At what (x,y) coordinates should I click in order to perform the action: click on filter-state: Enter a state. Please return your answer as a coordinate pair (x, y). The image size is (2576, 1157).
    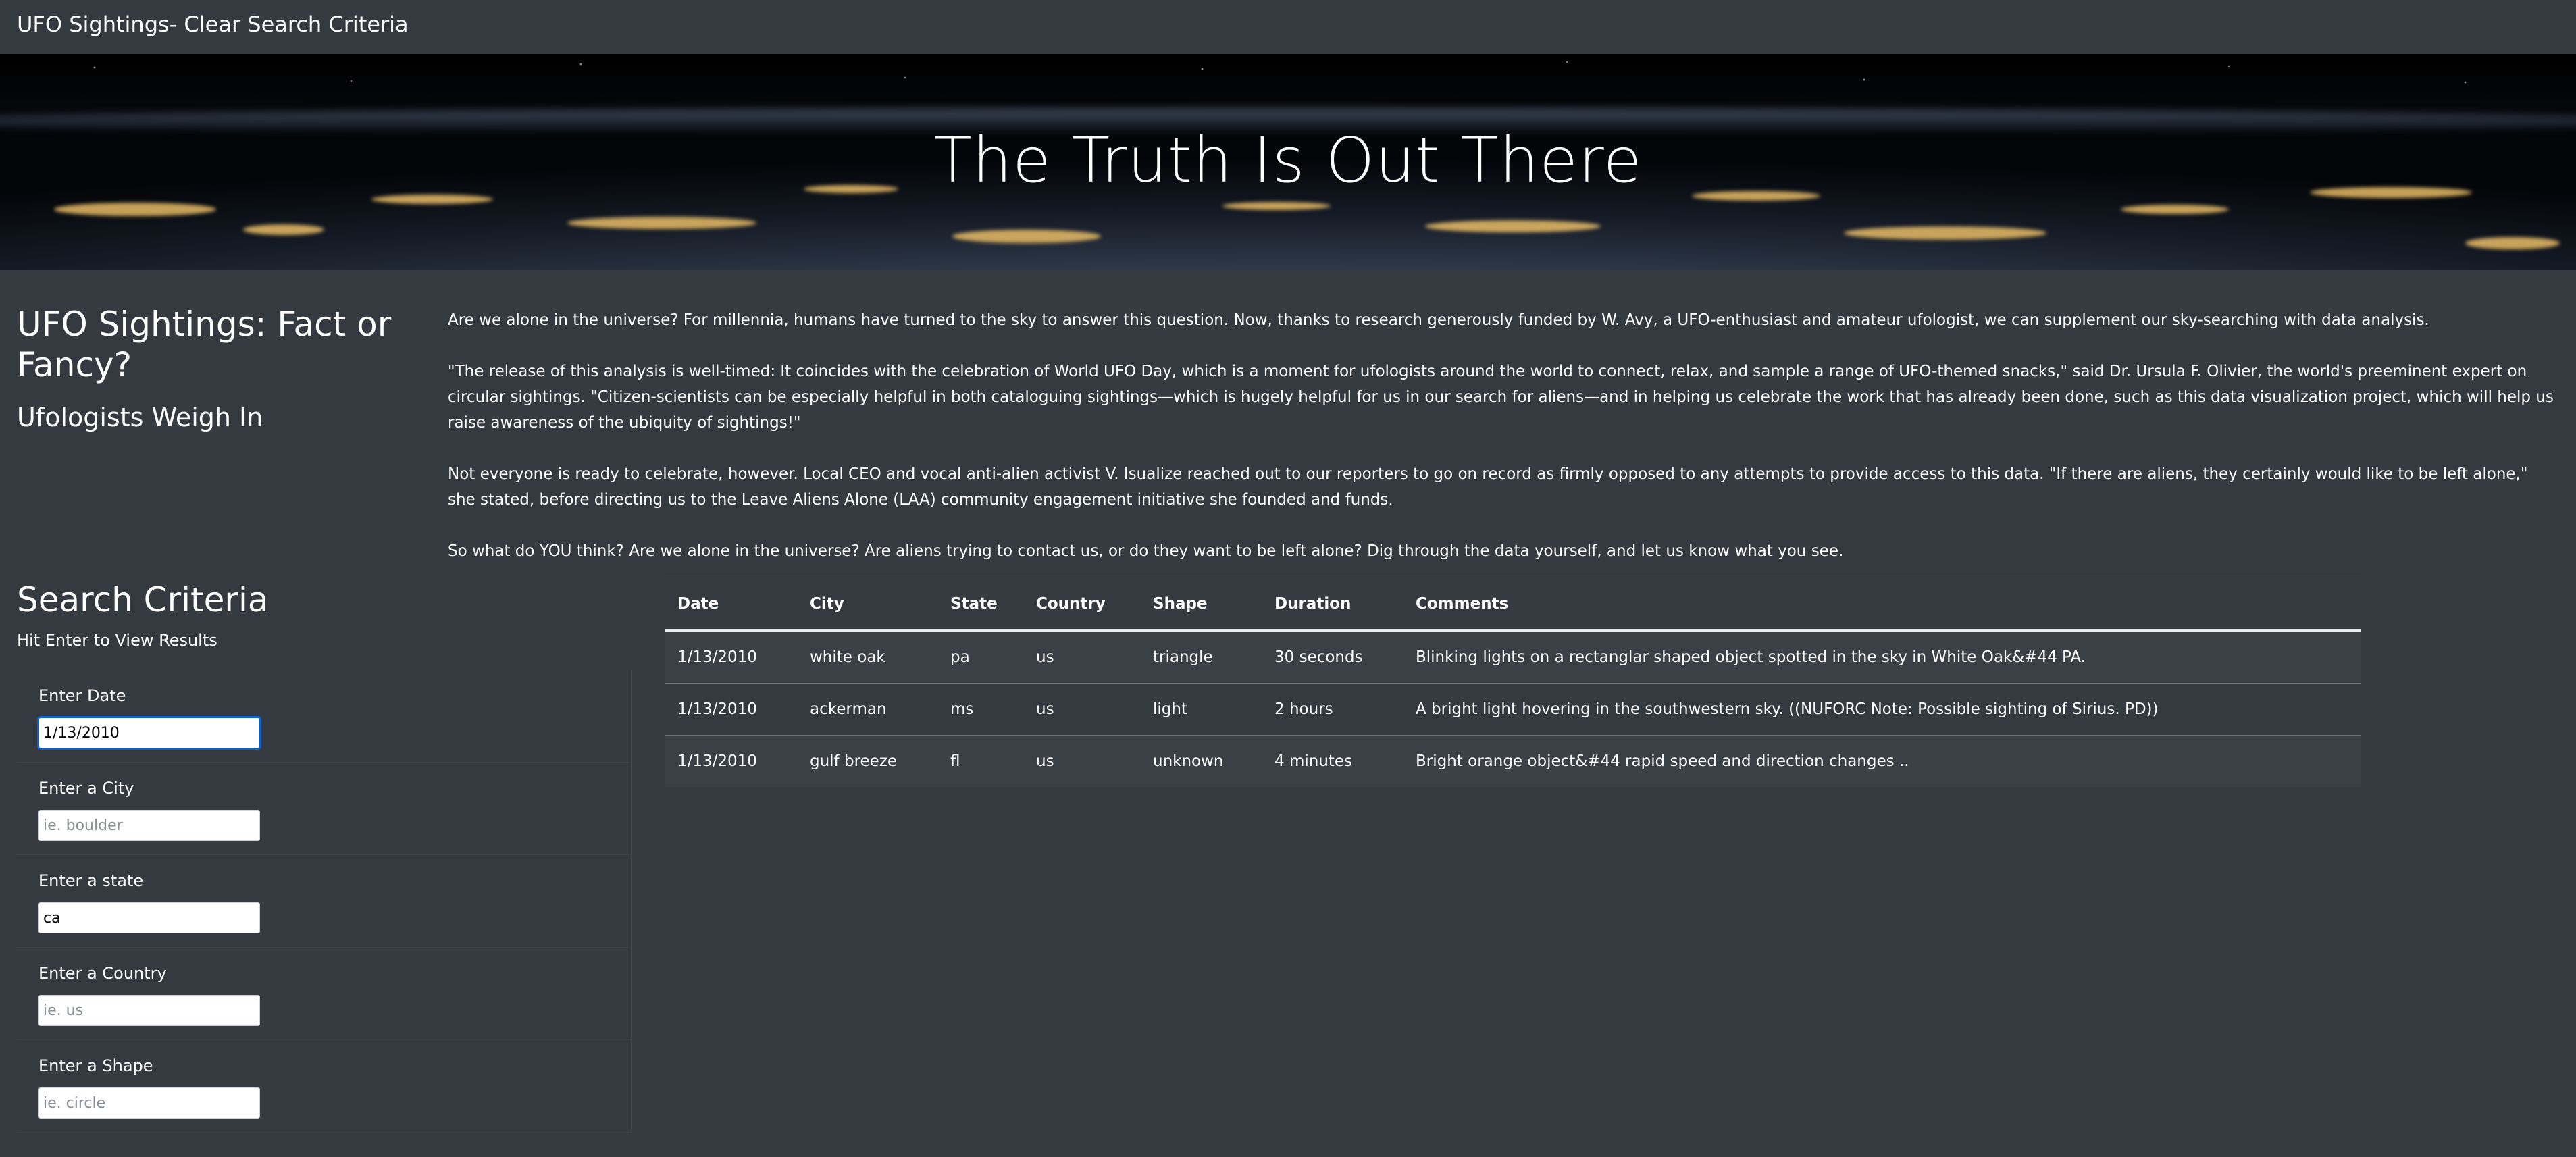
    Looking at the image, I should click on (324, 901).